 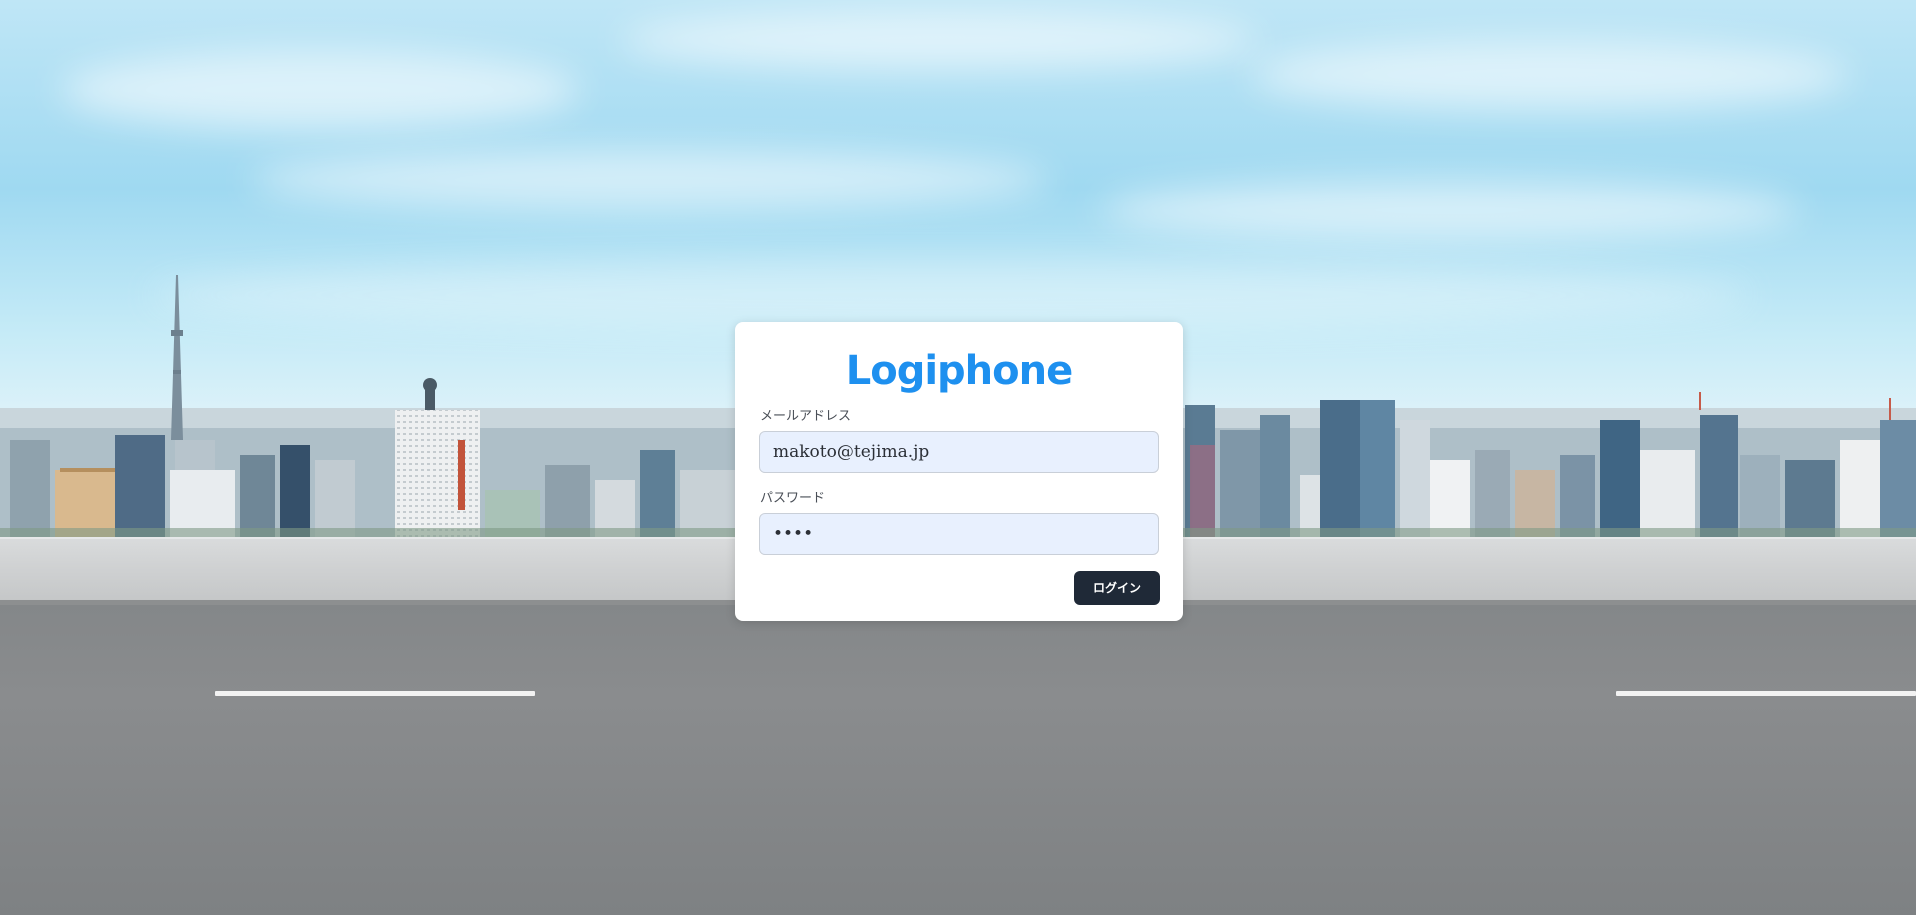 I want to click on password-input, so click(x=959, y=534).